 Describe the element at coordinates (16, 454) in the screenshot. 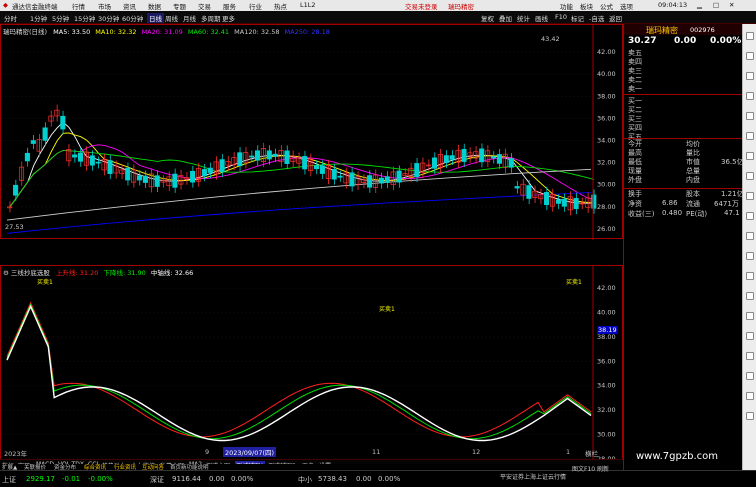

I see `x-axis-label: 2023年` at that location.